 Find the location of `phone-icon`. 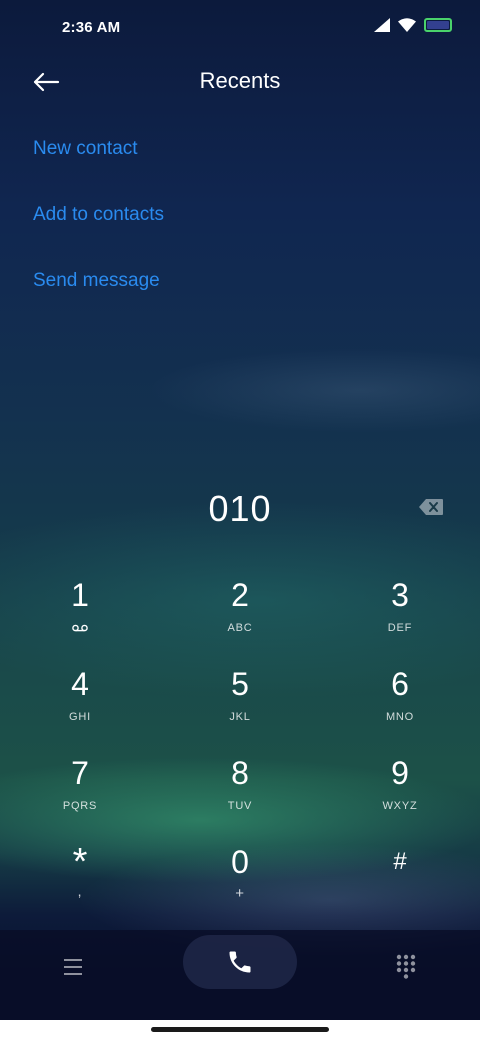

phone-icon is located at coordinates (240, 962).